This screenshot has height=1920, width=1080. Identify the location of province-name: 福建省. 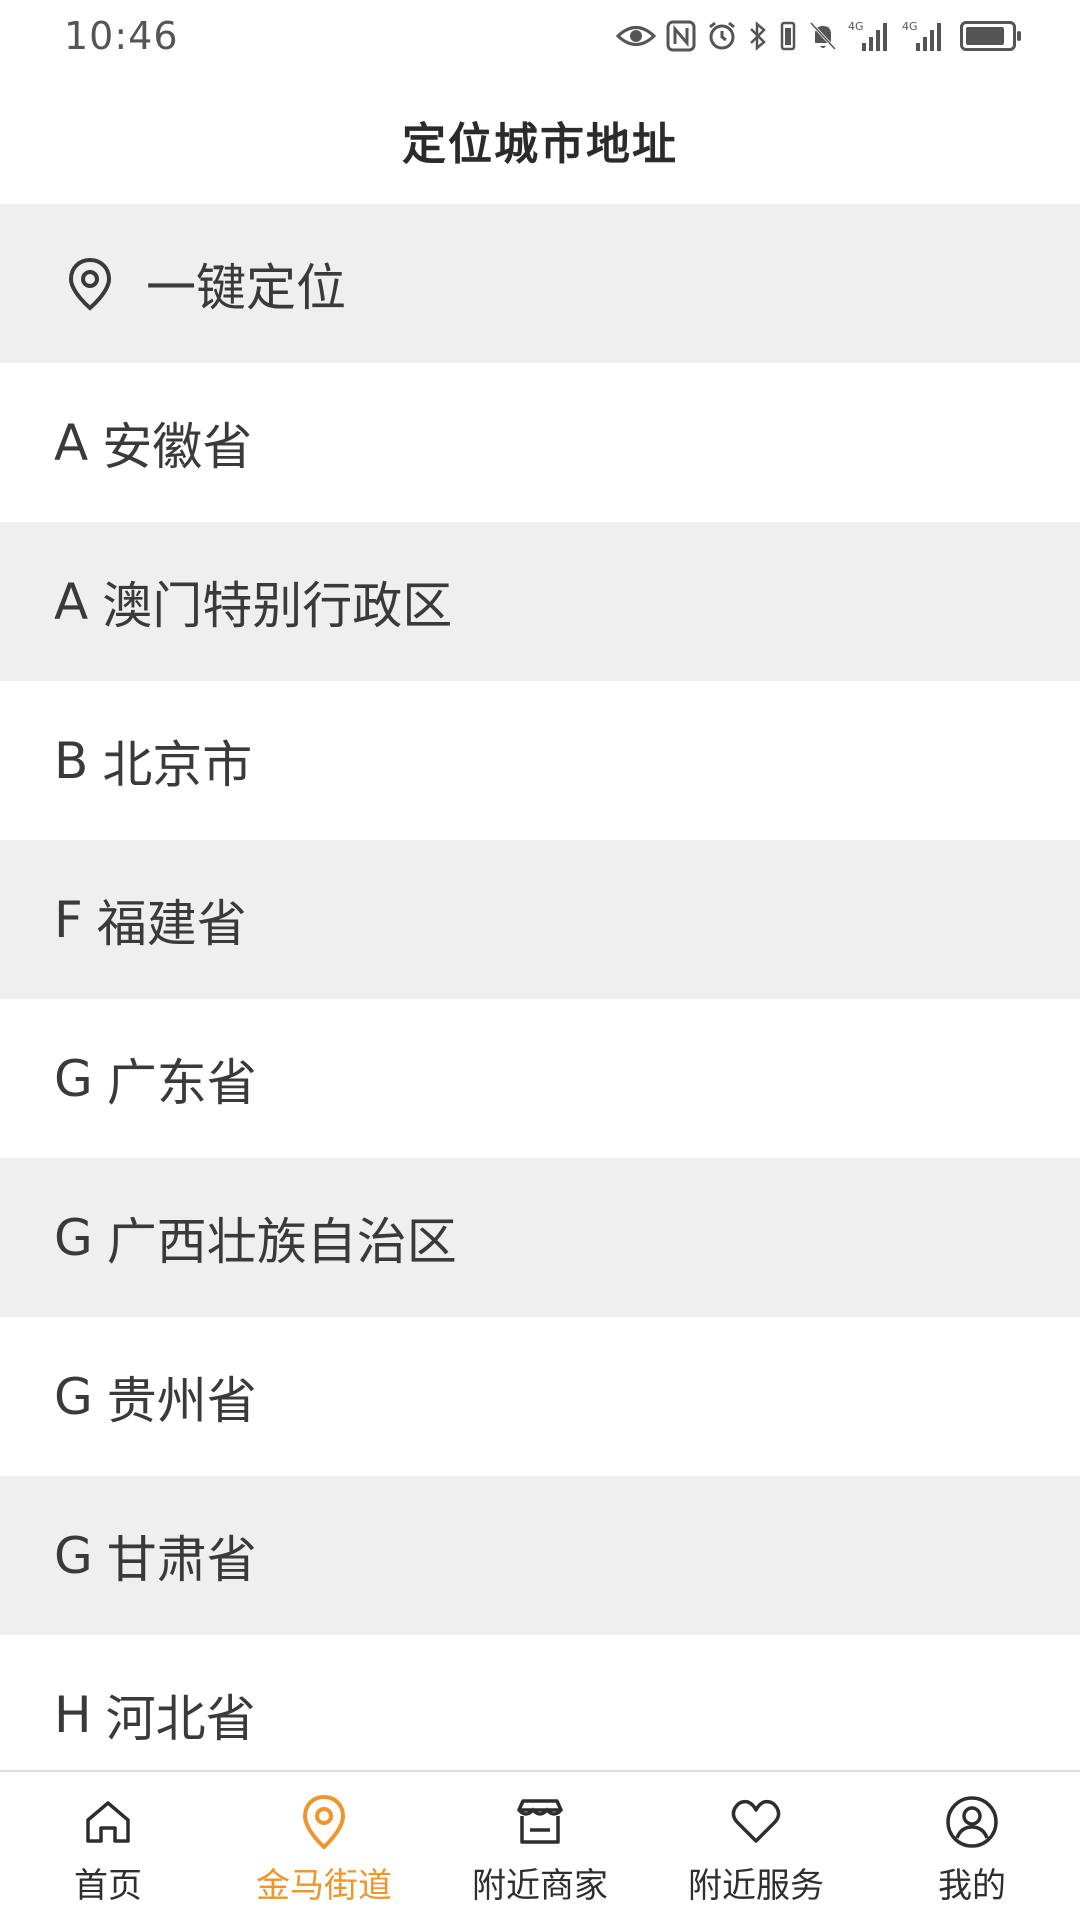
(171, 923).